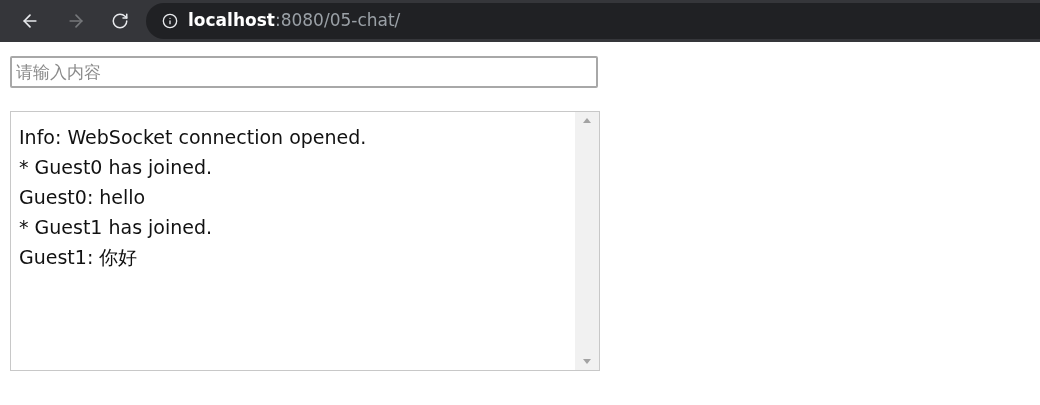 The image size is (1040, 405). Describe the element at coordinates (170, 21) in the screenshot. I see `info-icon` at that location.